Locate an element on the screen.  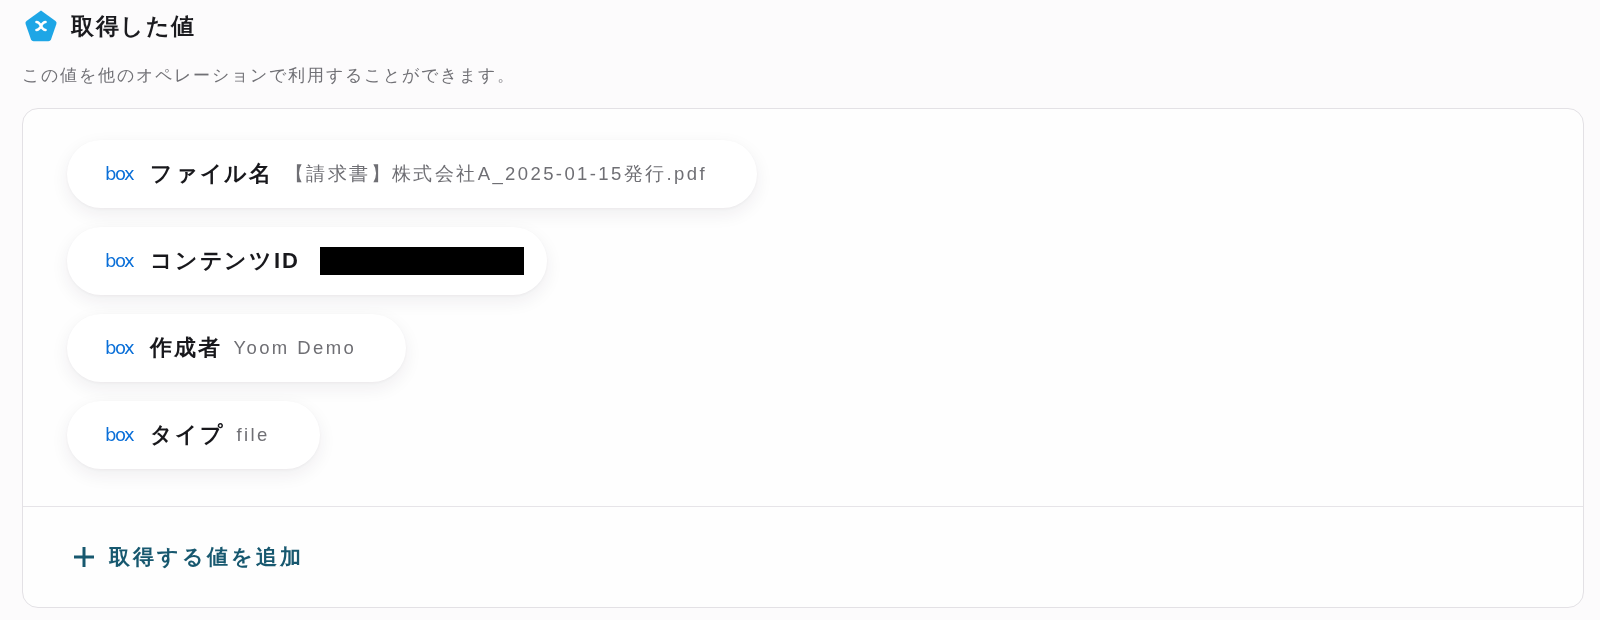
field-label: ファイル名 is located at coordinates (212, 174).